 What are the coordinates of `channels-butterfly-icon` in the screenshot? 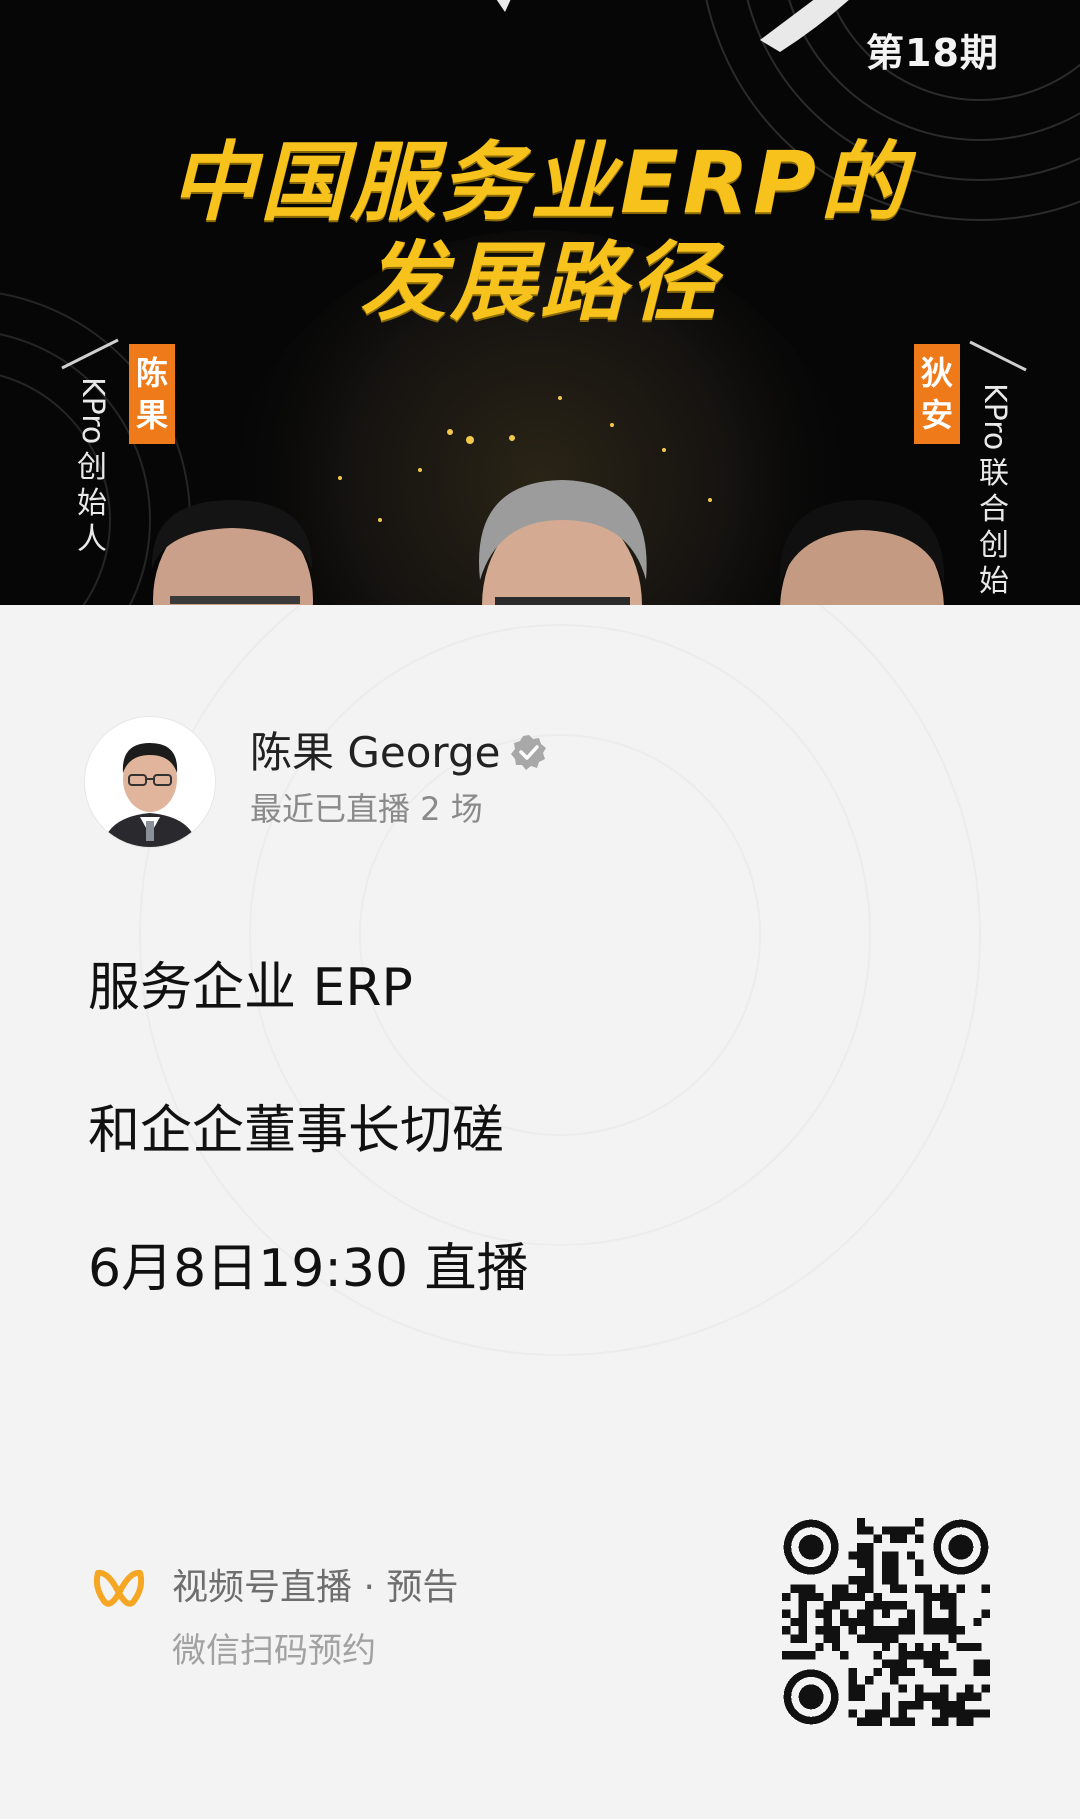 It's located at (119, 1588).